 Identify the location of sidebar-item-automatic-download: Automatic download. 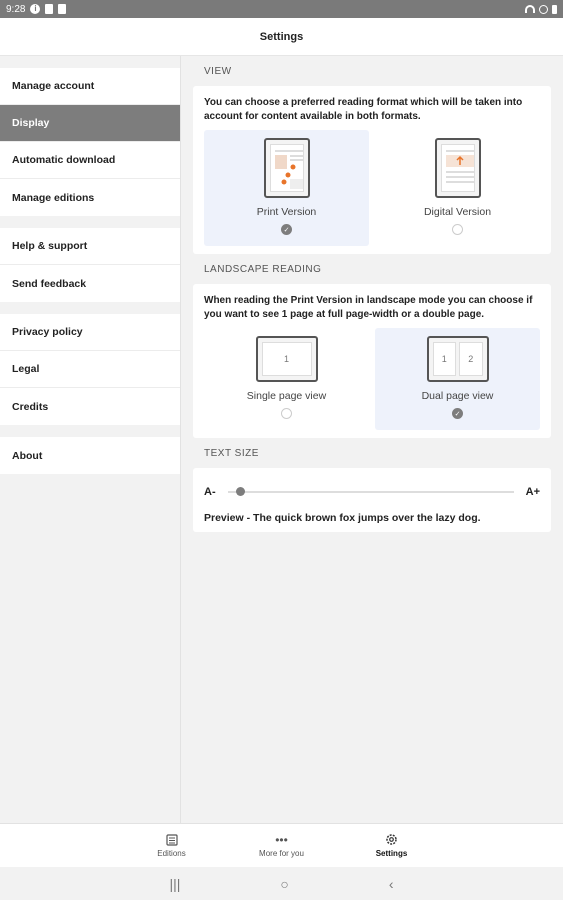
(90, 160).